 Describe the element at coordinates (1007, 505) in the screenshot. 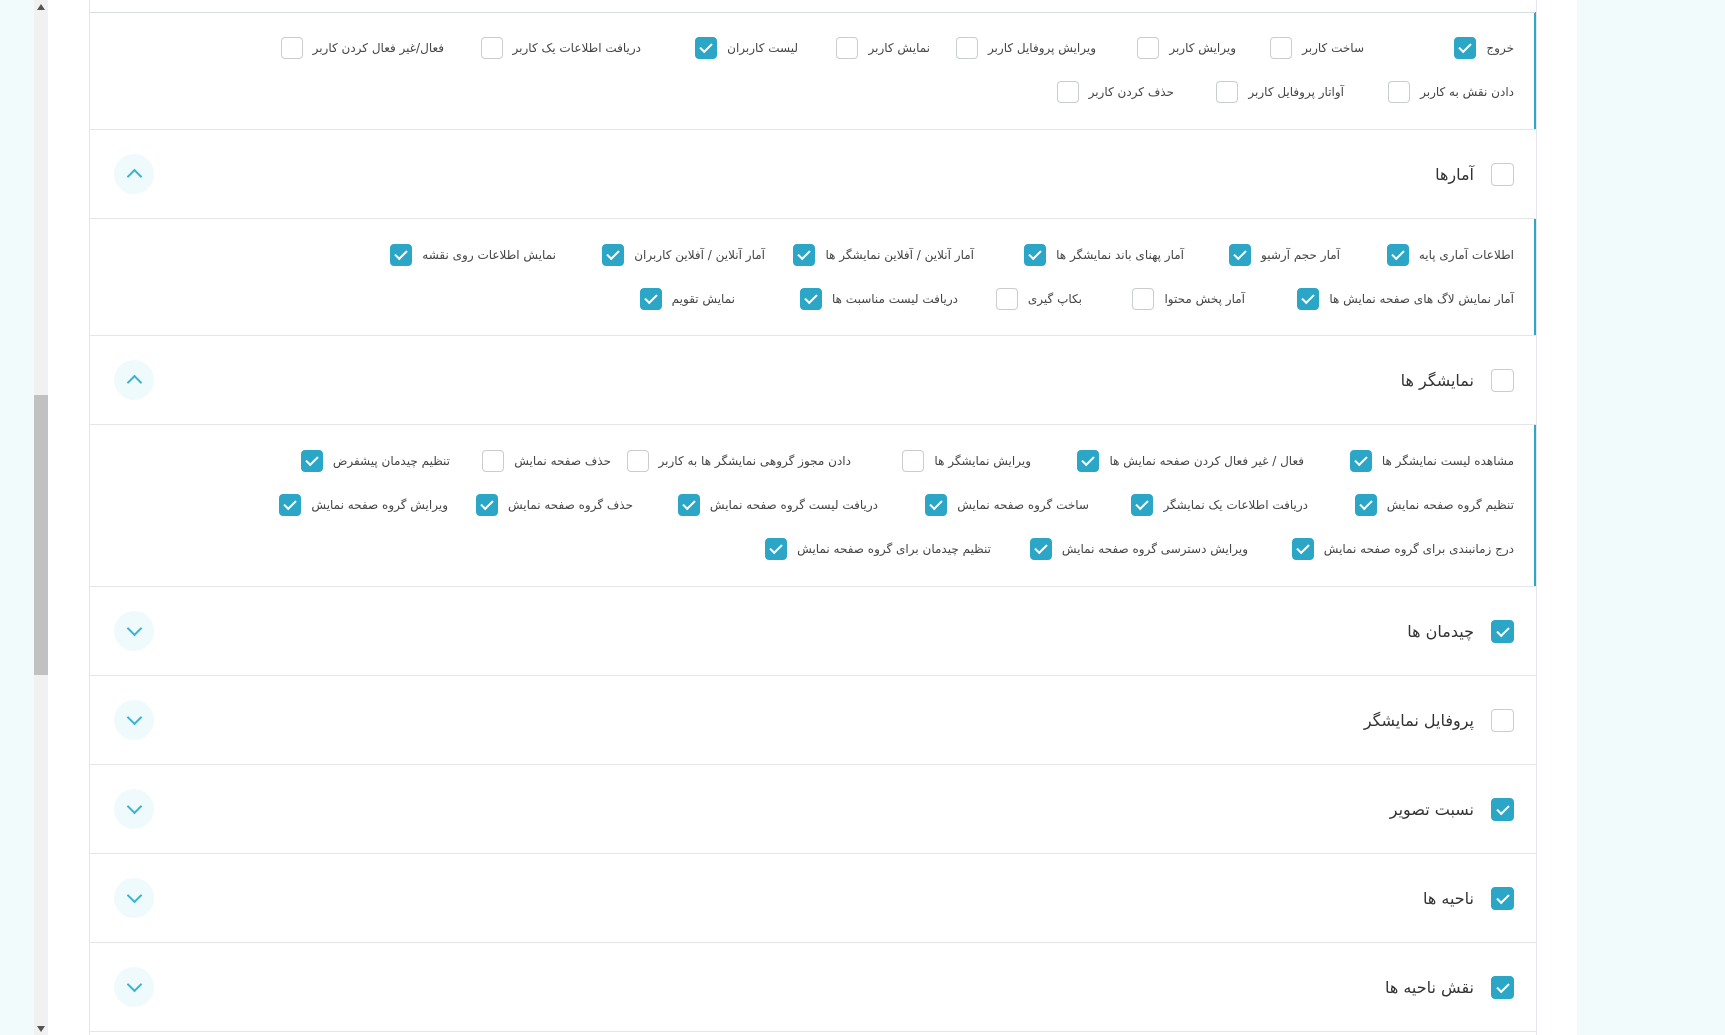

I see `permission-item: ساخت گروه صفحه نمایش` at that location.